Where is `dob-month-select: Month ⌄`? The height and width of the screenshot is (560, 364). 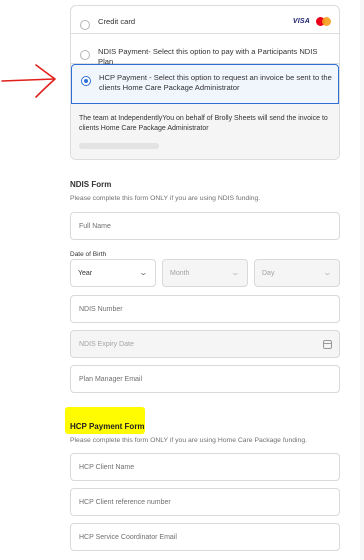 dob-month-select: Month ⌄ is located at coordinates (205, 273).